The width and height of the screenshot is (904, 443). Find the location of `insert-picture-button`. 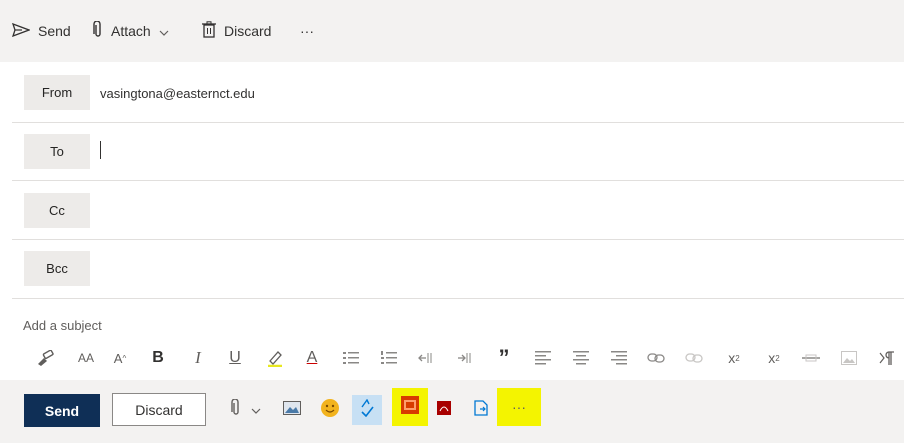

insert-picture-button is located at coordinates (292, 410).